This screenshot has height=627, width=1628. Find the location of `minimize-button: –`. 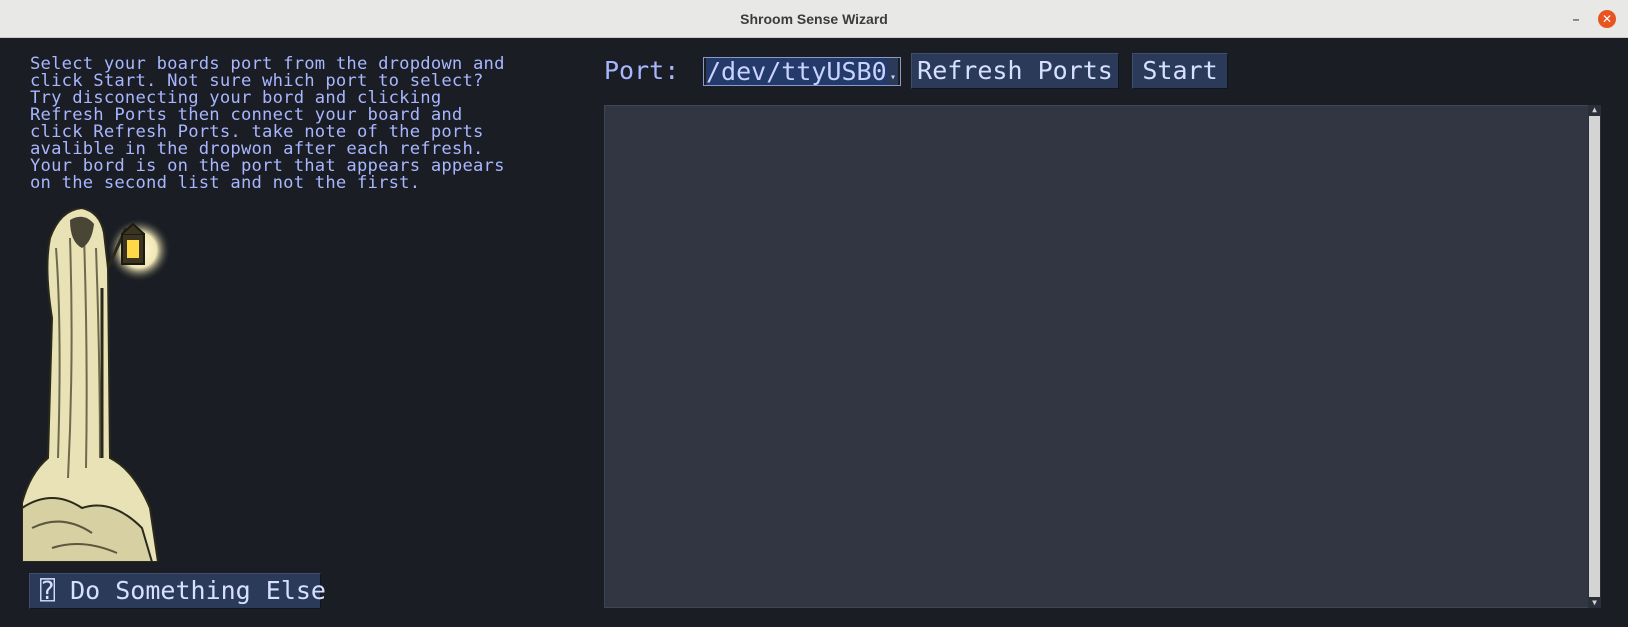

minimize-button: – is located at coordinates (1576, 19).